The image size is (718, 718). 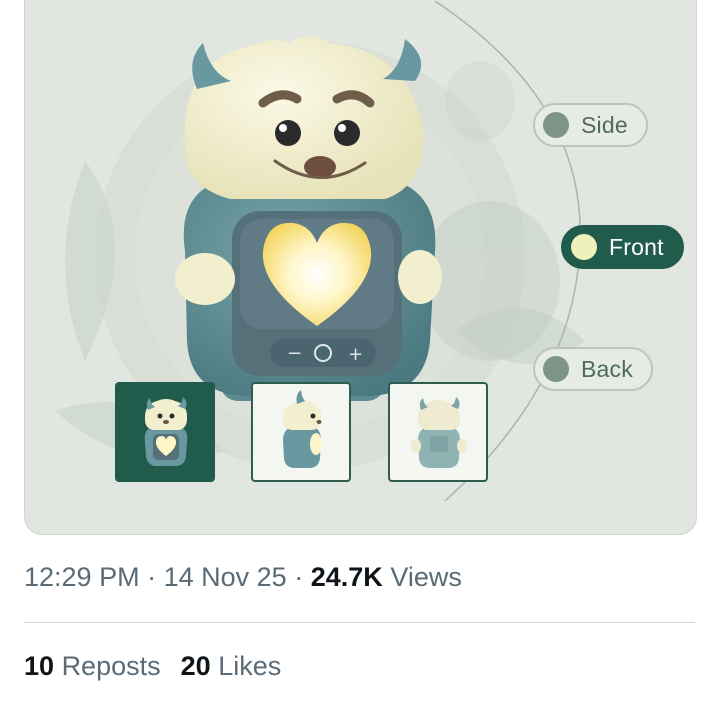 What do you see at coordinates (346, 577) in the screenshot?
I see `views-count: 24.7K` at bounding box center [346, 577].